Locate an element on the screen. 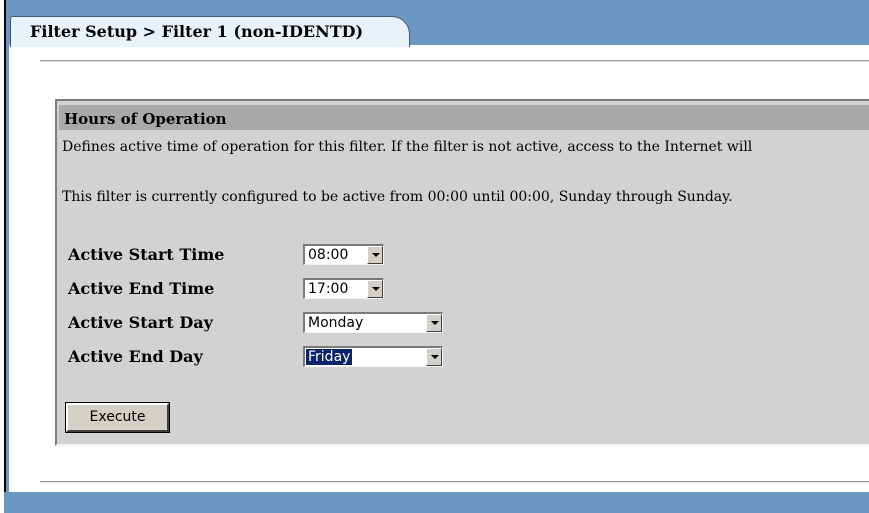  frame-left-border is located at coordinates (5, 256).